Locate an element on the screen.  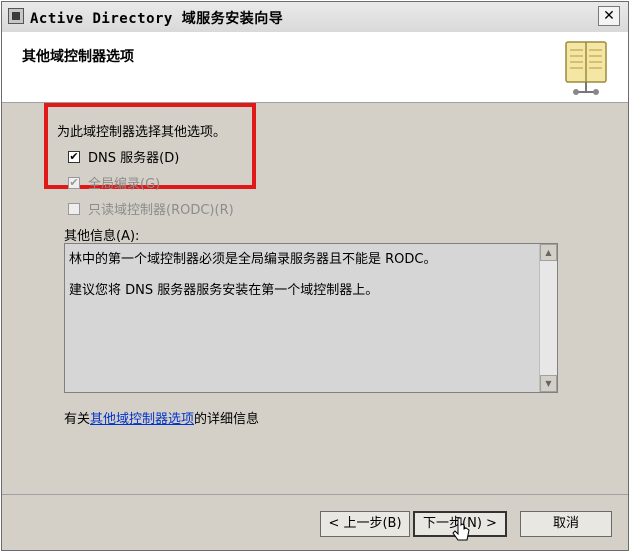
dns-server-option: ✔ DNS 服务器(D) is located at coordinates (123, 156).